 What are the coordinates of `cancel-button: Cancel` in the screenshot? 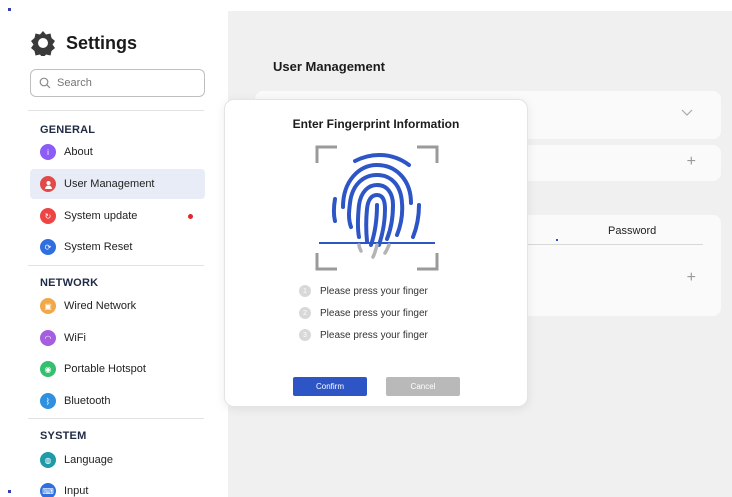 It's located at (423, 386).